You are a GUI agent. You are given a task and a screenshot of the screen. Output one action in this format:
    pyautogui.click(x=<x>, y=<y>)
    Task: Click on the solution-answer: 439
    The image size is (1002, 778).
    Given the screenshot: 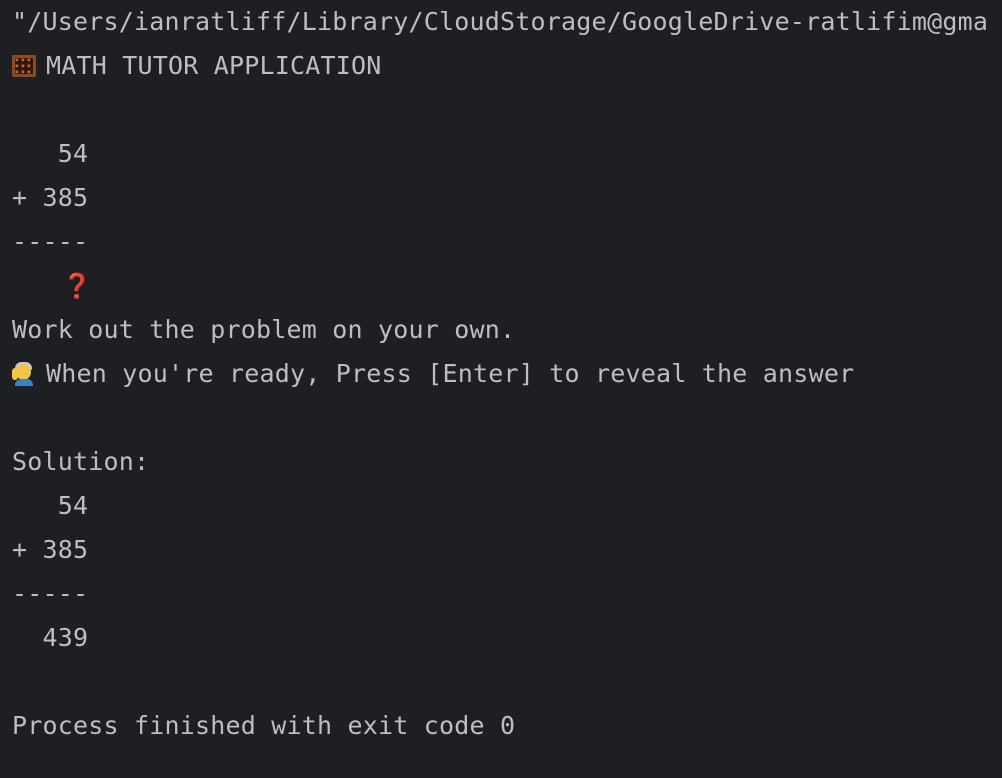 What is the action you would take?
    pyautogui.click(x=50, y=637)
    